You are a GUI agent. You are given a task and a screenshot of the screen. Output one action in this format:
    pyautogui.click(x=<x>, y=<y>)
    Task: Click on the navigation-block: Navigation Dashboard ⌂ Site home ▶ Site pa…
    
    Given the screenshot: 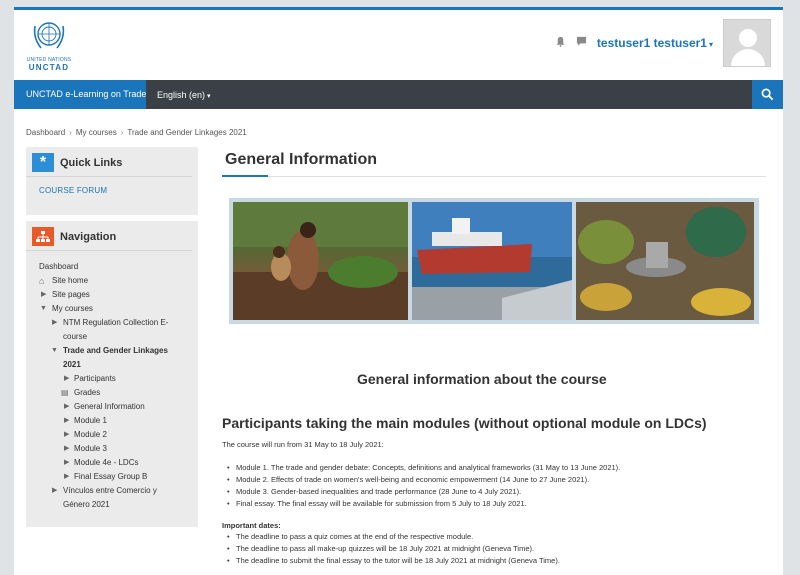 What is the action you would take?
    pyautogui.click(x=112, y=374)
    